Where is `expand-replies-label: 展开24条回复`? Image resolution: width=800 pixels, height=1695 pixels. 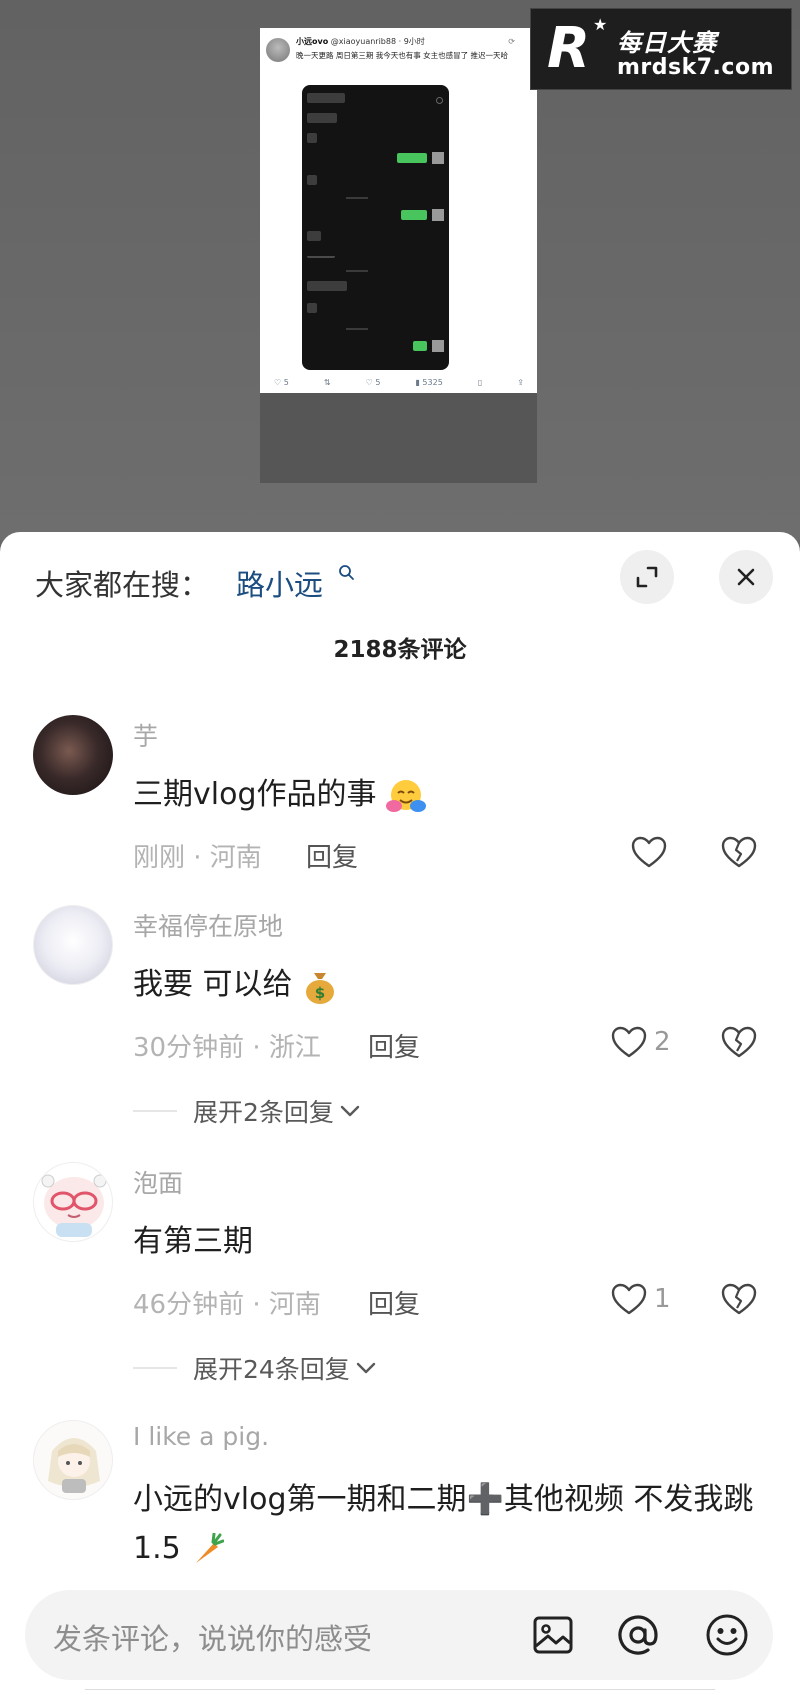 expand-replies-label: 展开24条回复 is located at coordinates (271, 1369).